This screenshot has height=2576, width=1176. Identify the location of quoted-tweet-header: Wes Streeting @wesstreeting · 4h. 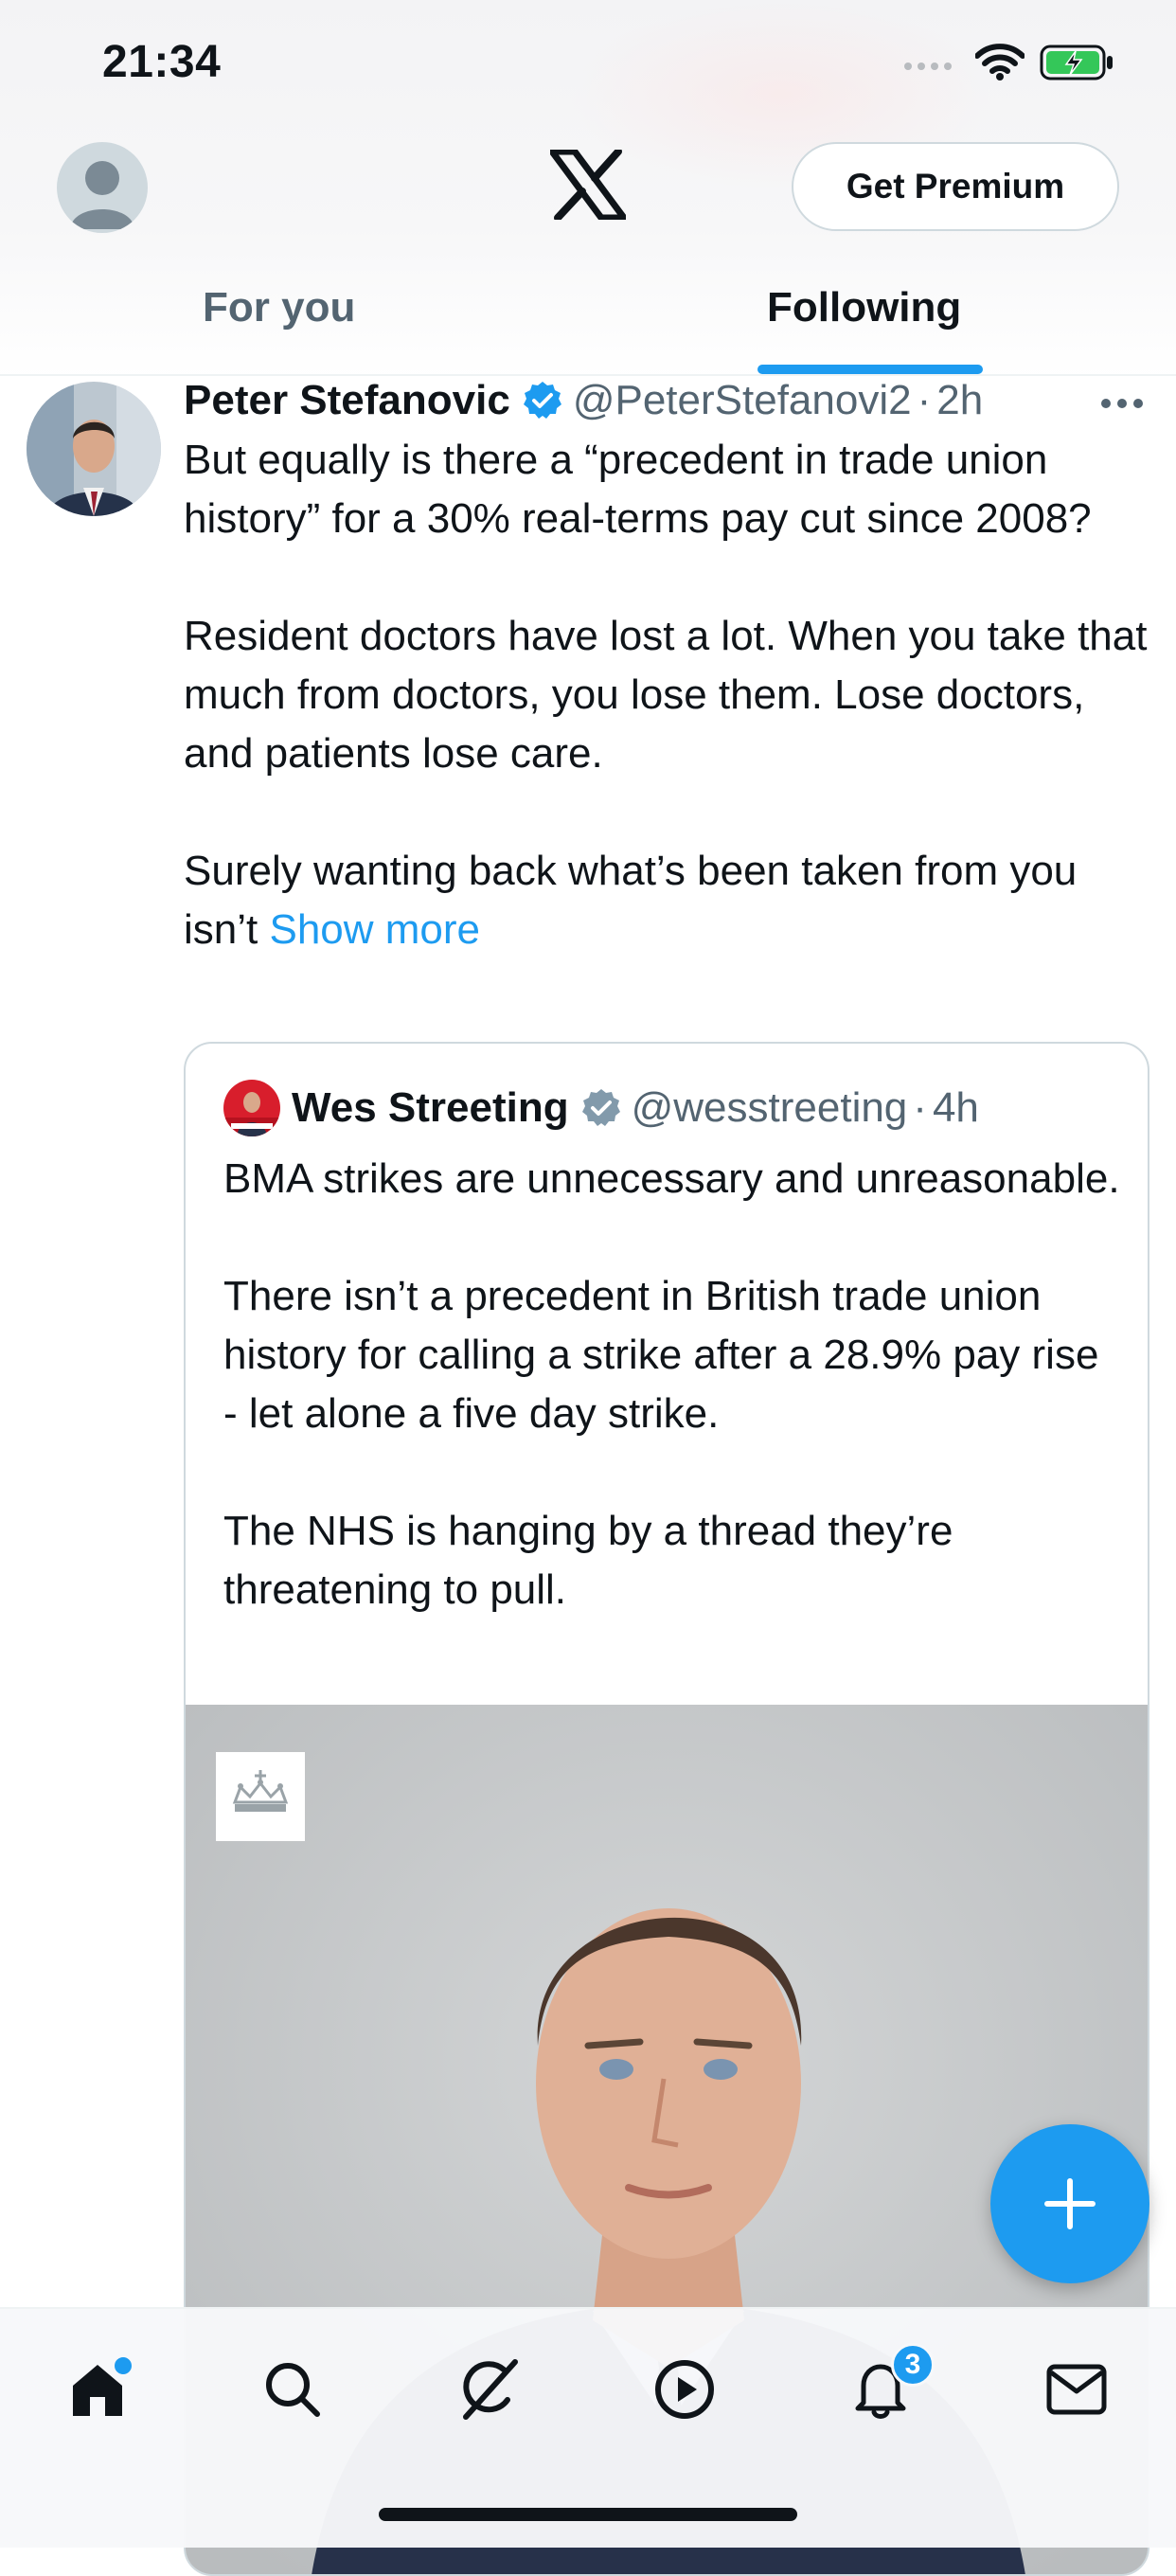
(601, 1108).